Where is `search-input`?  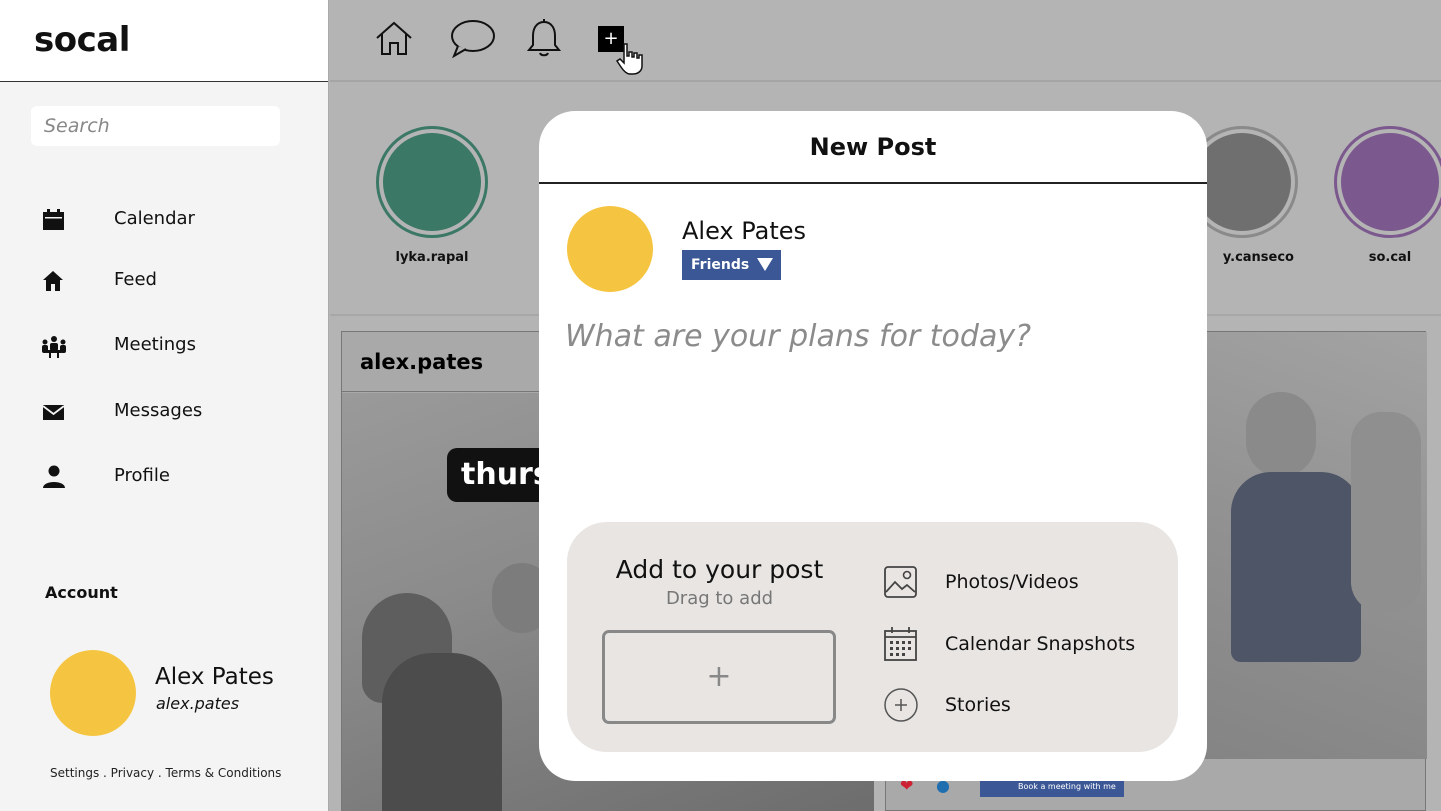
search-input is located at coordinates (155, 126).